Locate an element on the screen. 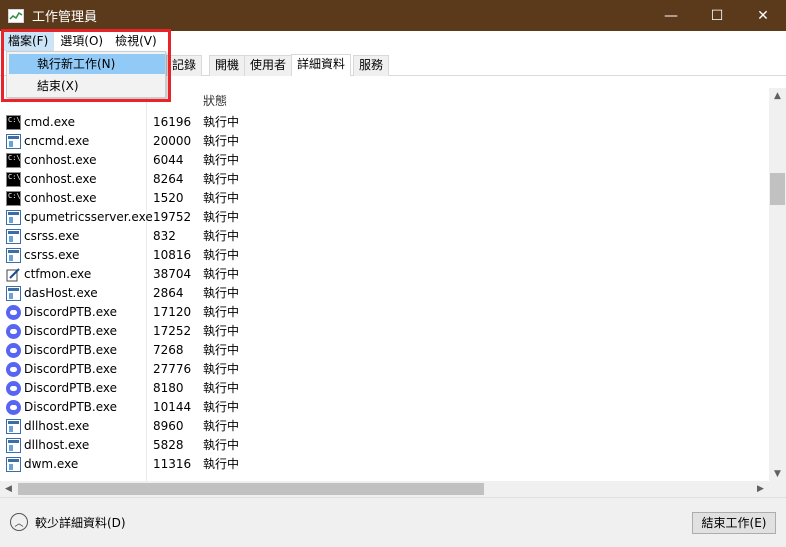 This screenshot has width=786, height=547. task-manager-icon is located at coordinates (16, 15).